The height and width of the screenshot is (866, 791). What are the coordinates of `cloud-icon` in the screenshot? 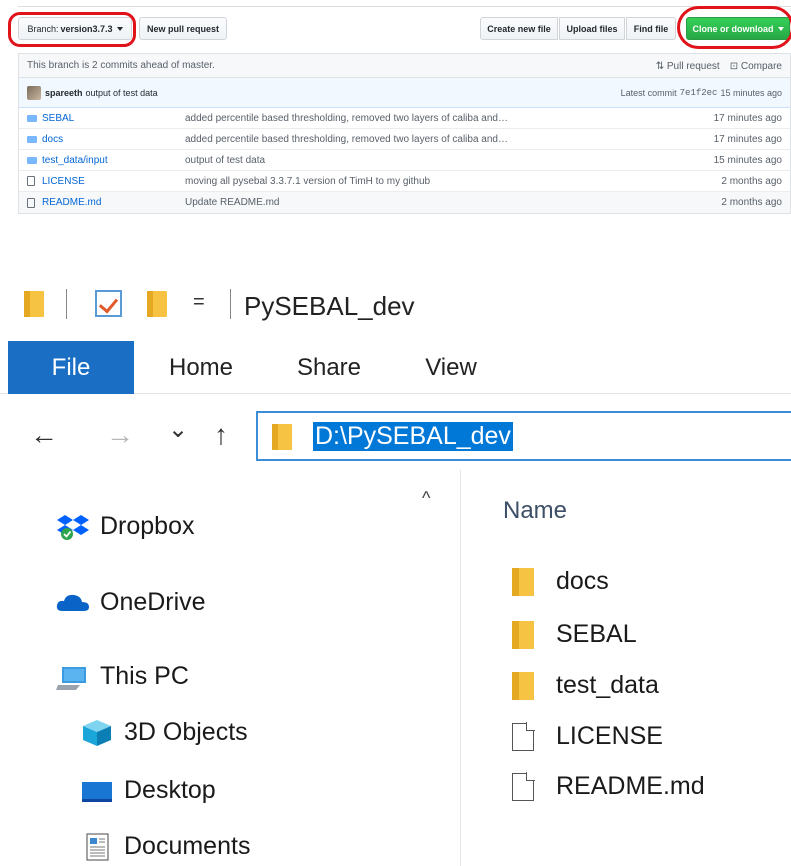 It's located at (73, 603).